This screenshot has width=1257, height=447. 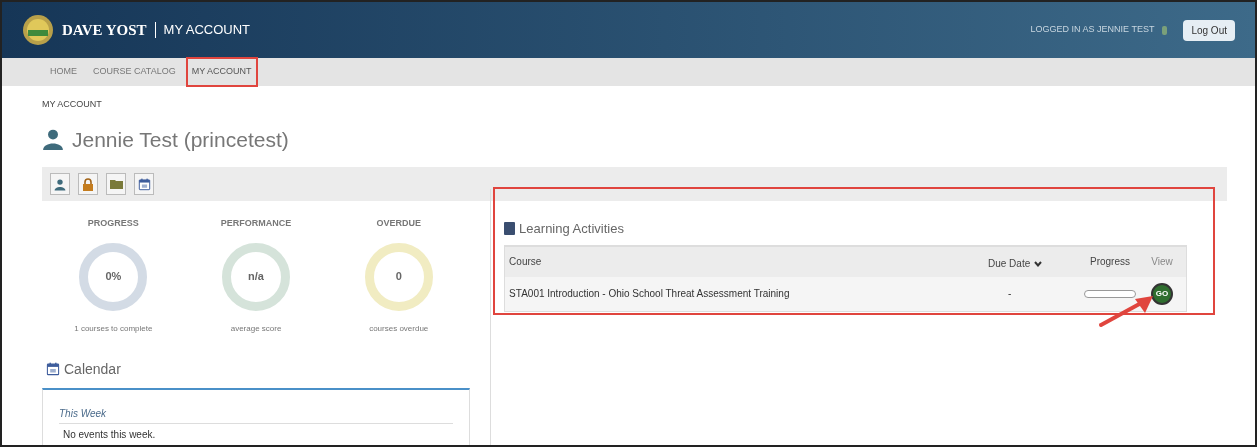 I want to click on stat-value: 0%, so click(x=113, y=277).